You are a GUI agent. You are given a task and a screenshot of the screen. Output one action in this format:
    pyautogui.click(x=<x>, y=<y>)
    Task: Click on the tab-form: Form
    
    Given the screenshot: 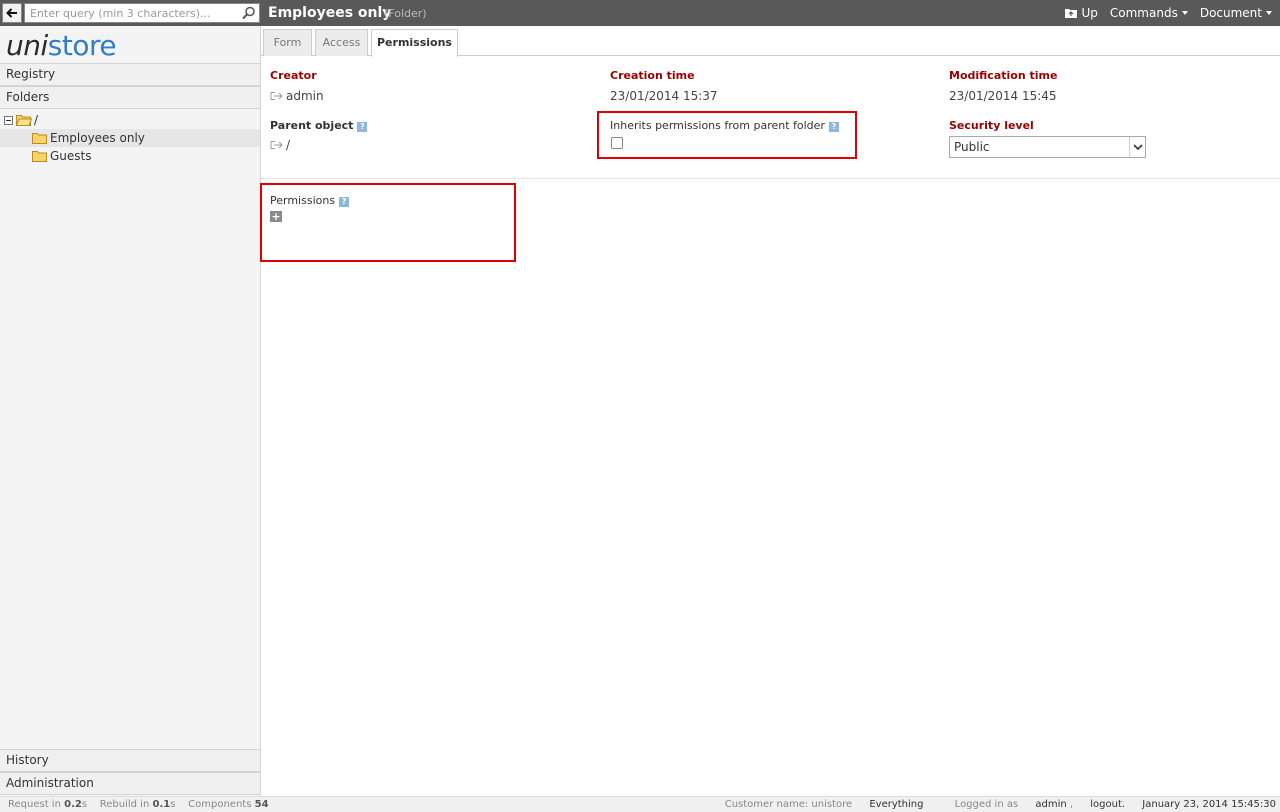 What is the action you would take?
    pyautogui.click(x=287, y=42)
    